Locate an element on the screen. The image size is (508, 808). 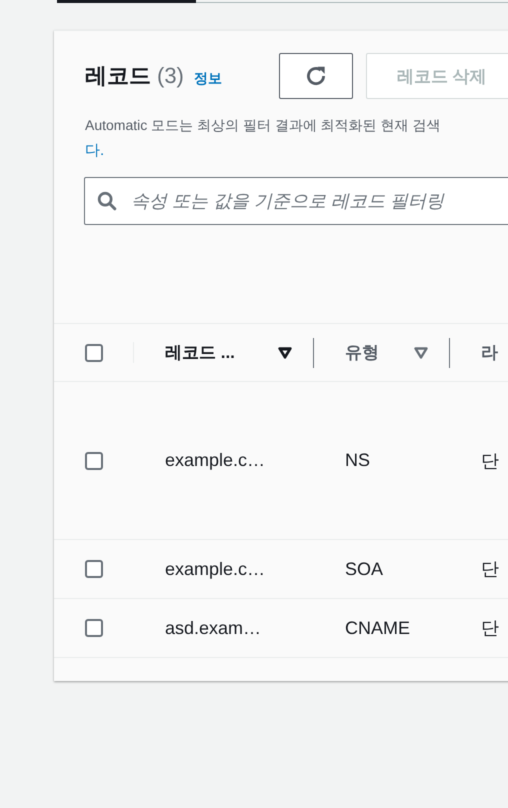
record-count: (3) is located at coordinates (170, 76).